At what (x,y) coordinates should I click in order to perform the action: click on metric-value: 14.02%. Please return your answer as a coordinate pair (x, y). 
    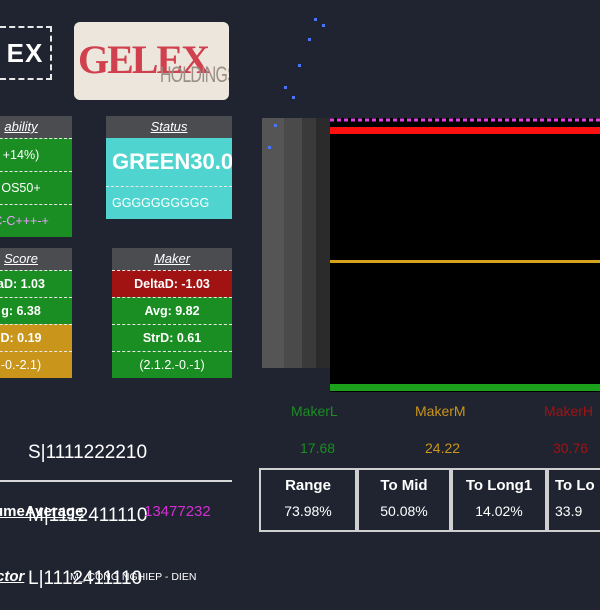
    Looking at the image, I should click on (499, 511).